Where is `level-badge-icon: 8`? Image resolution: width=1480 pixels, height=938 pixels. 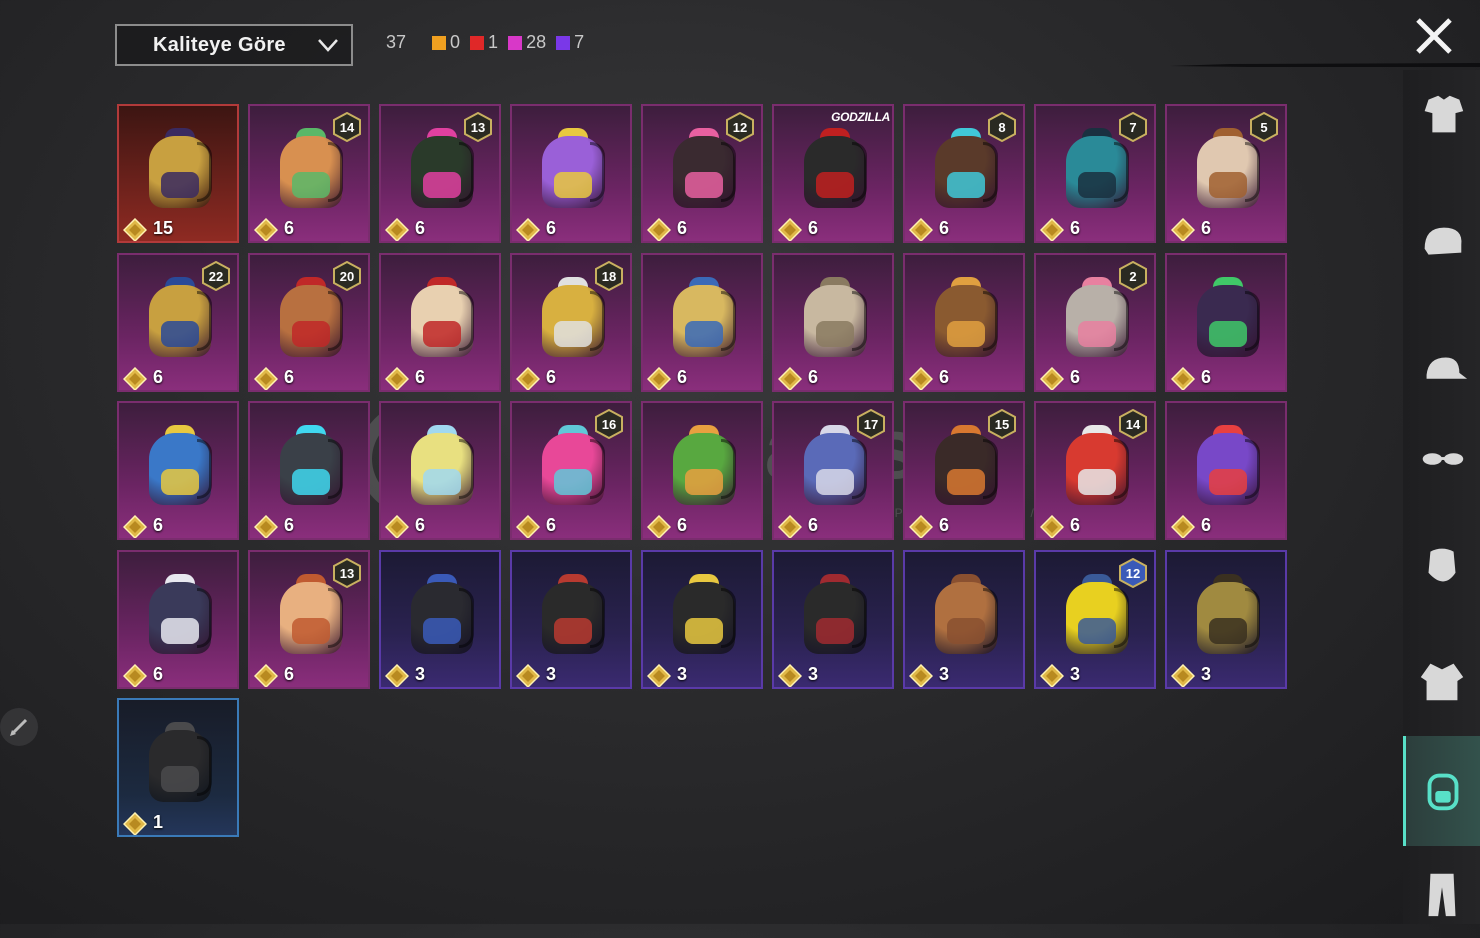
level-badge-icon: 8 is located at coordinates (1002, 127).